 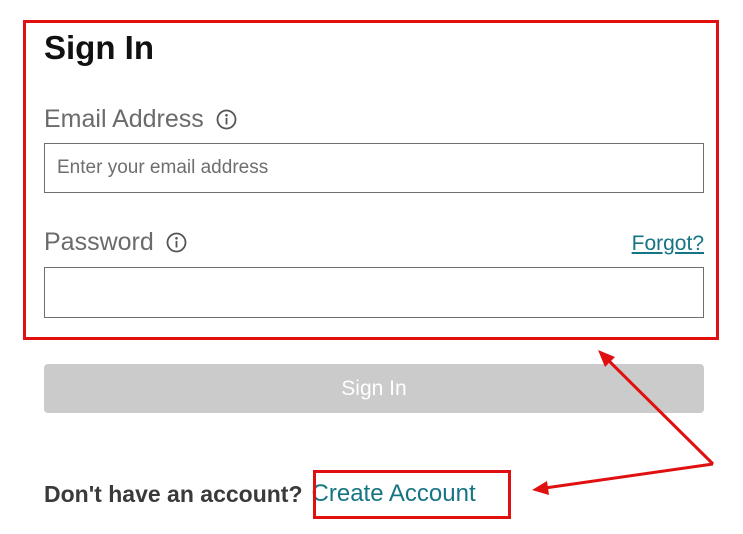 What do you see at coordinates (629, 476) in the screenshot?
I see `arrow-to-create-line` at bounding box center [629, 476].